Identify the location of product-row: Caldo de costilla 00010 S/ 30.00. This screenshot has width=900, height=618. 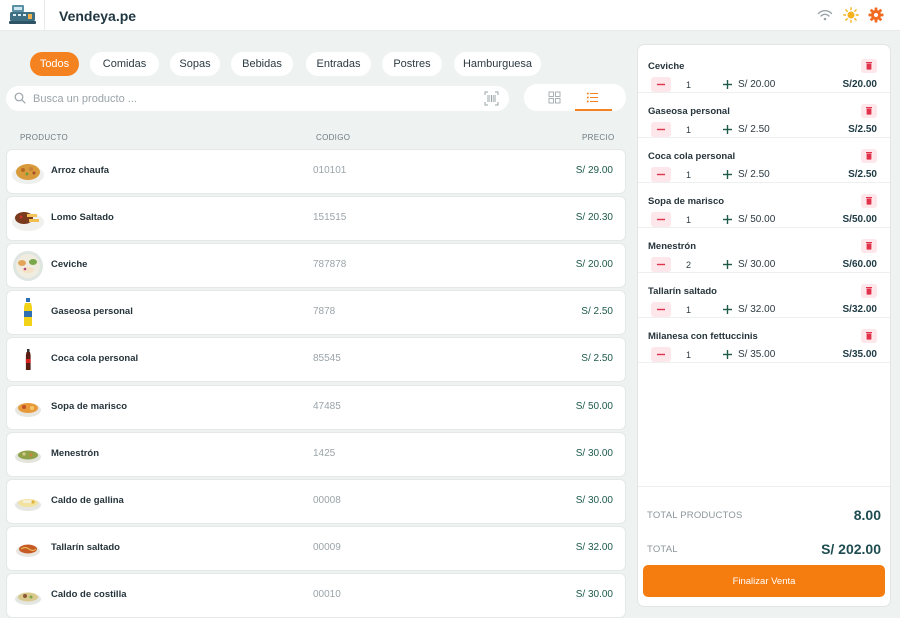
(316, 595).